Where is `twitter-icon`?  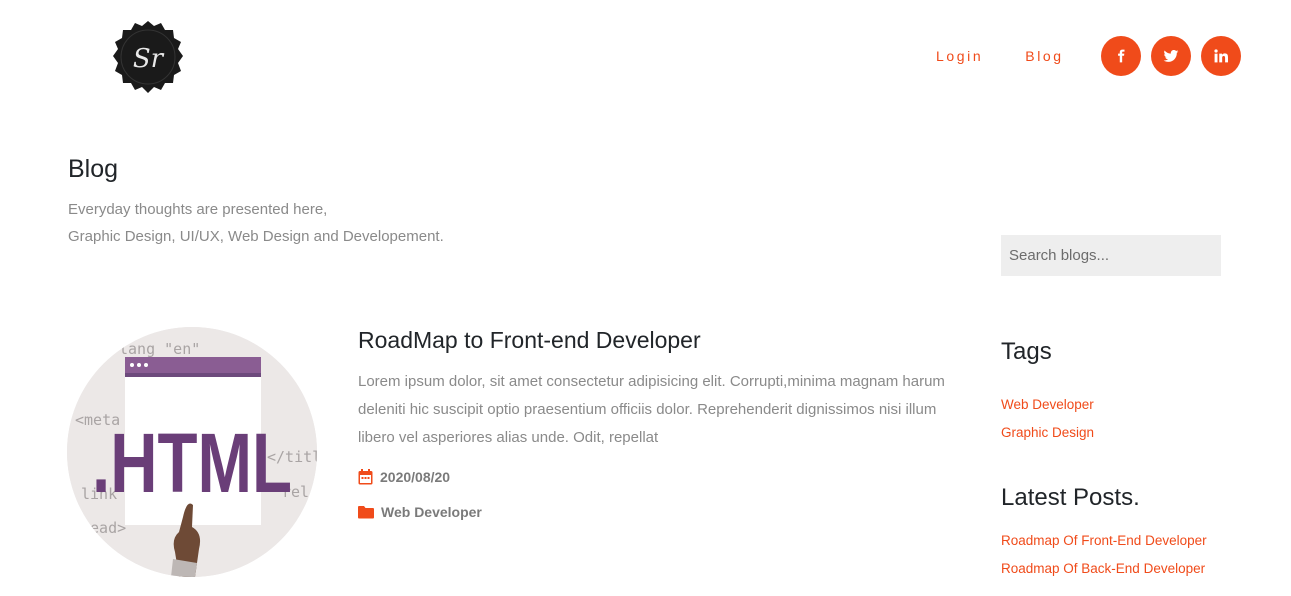
twitter-icon is located at coordinates (1171, 56).